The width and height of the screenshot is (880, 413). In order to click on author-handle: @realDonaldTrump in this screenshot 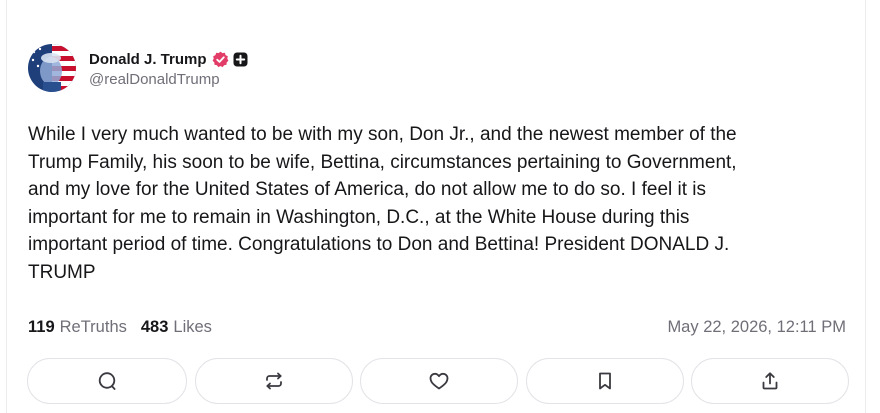, I will do `click(168, 79)`.